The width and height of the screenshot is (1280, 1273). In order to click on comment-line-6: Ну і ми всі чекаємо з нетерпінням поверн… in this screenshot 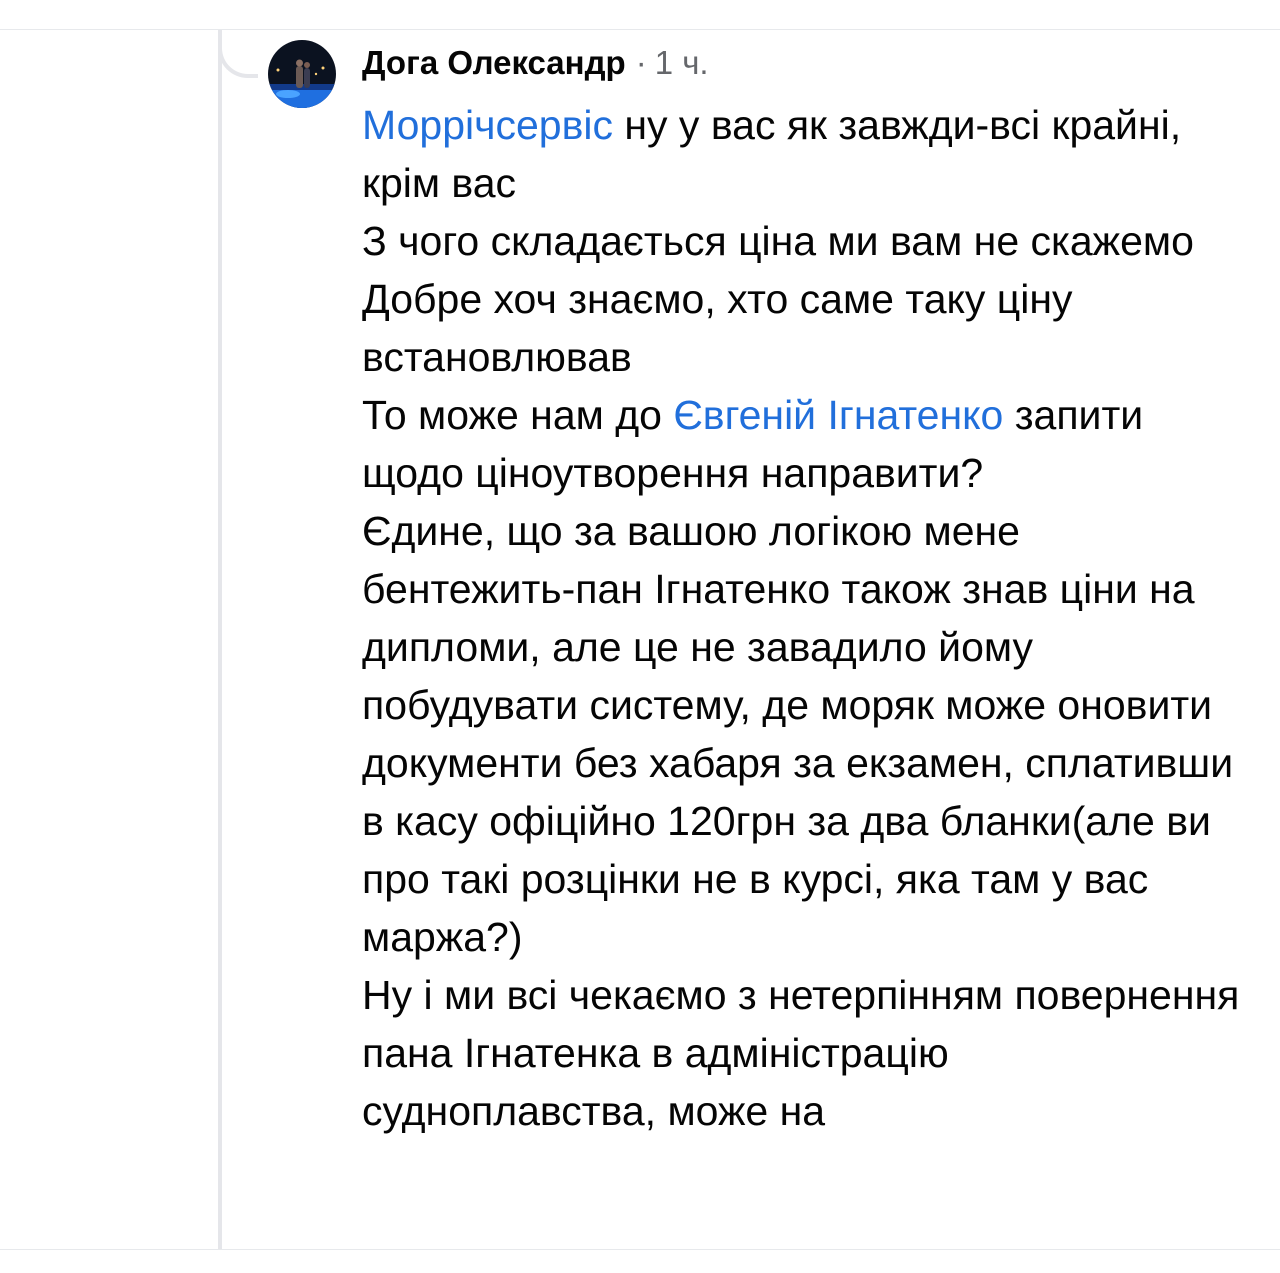, I will do `click(801, 1053)`.